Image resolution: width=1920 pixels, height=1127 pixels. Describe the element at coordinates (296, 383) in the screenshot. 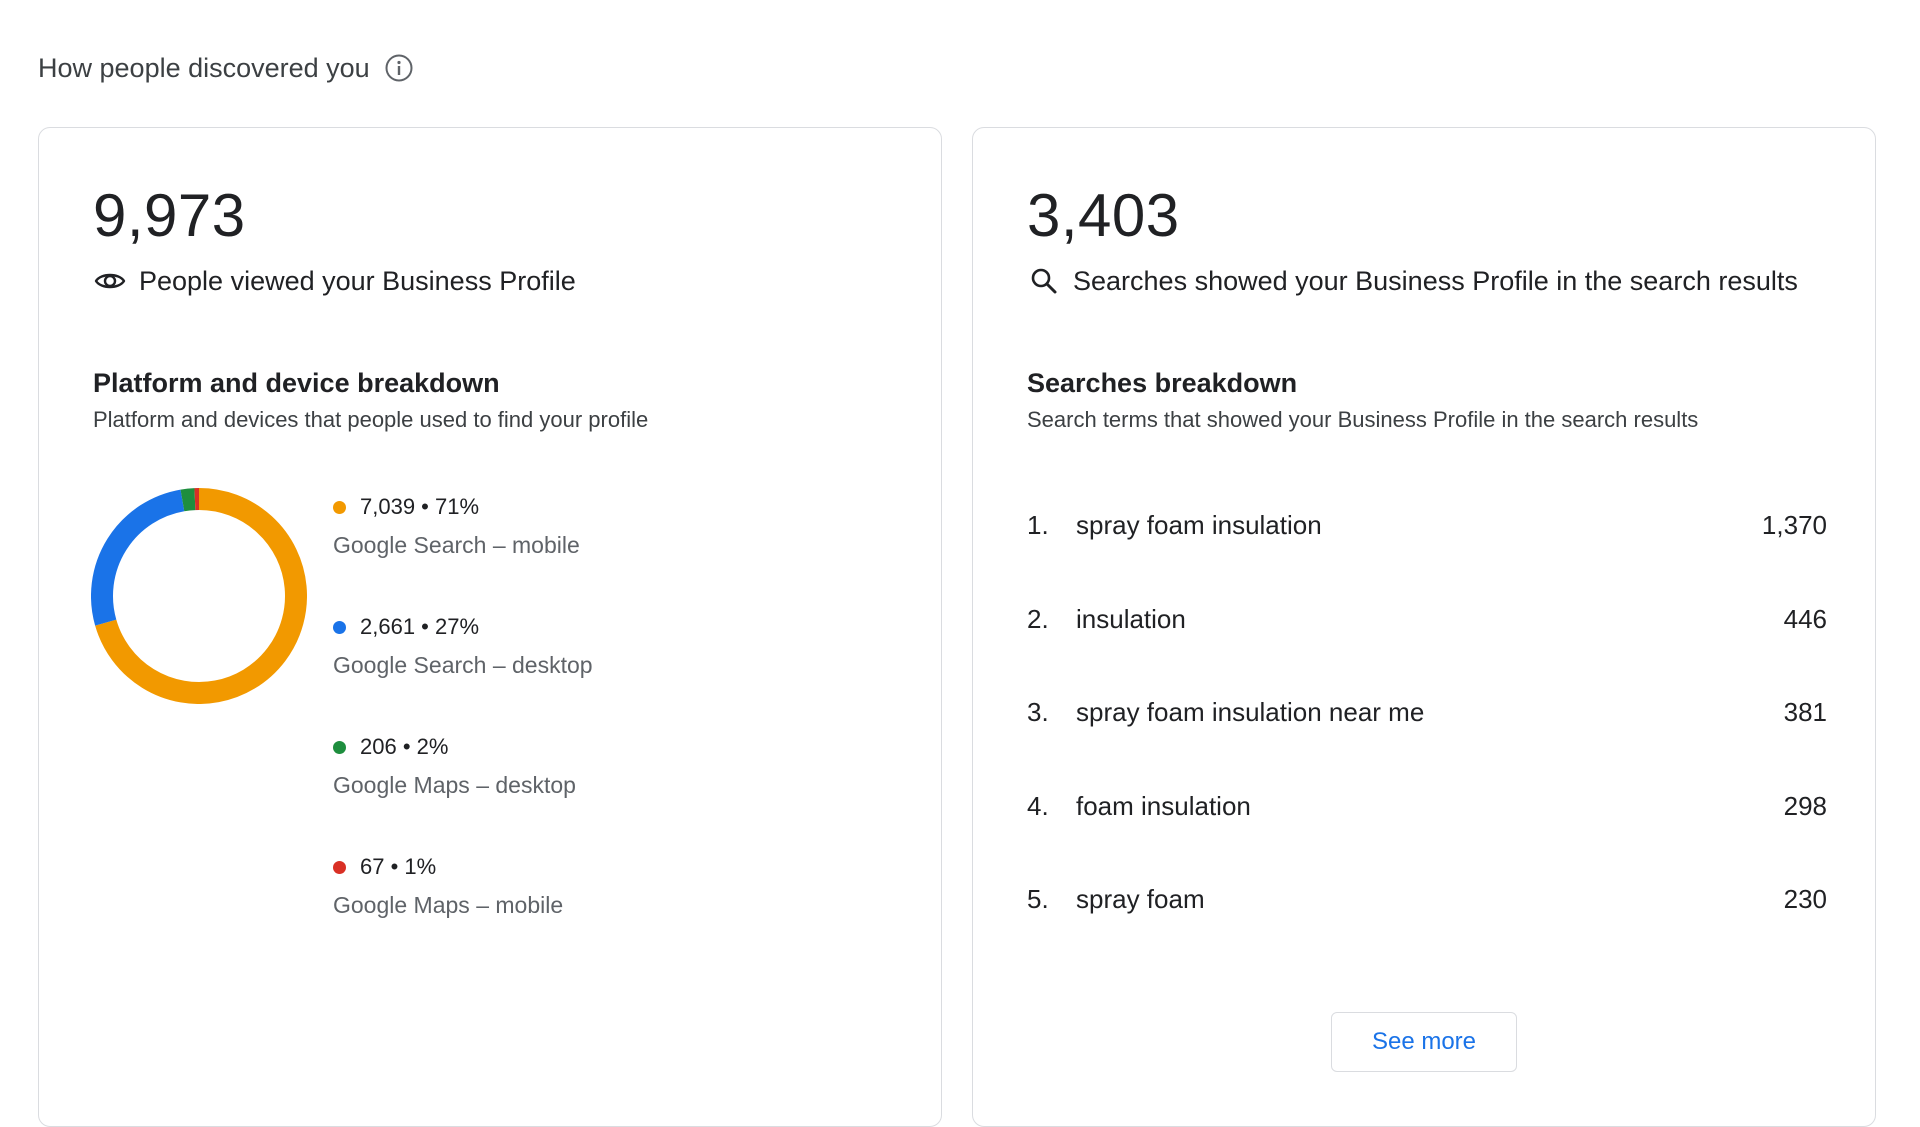

I see `breakdown-title: Platform and device breakdown` at that location.